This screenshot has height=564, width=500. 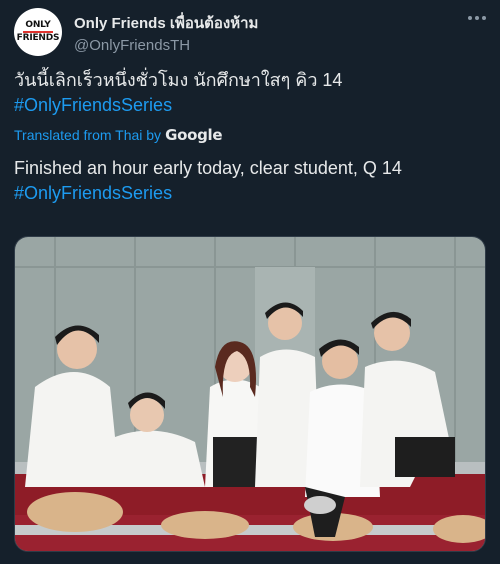 What do you see at coordinates (38, 25) in the screenshot?
I see `logo-text-top: ONLY` at bounding box center [38, 25].